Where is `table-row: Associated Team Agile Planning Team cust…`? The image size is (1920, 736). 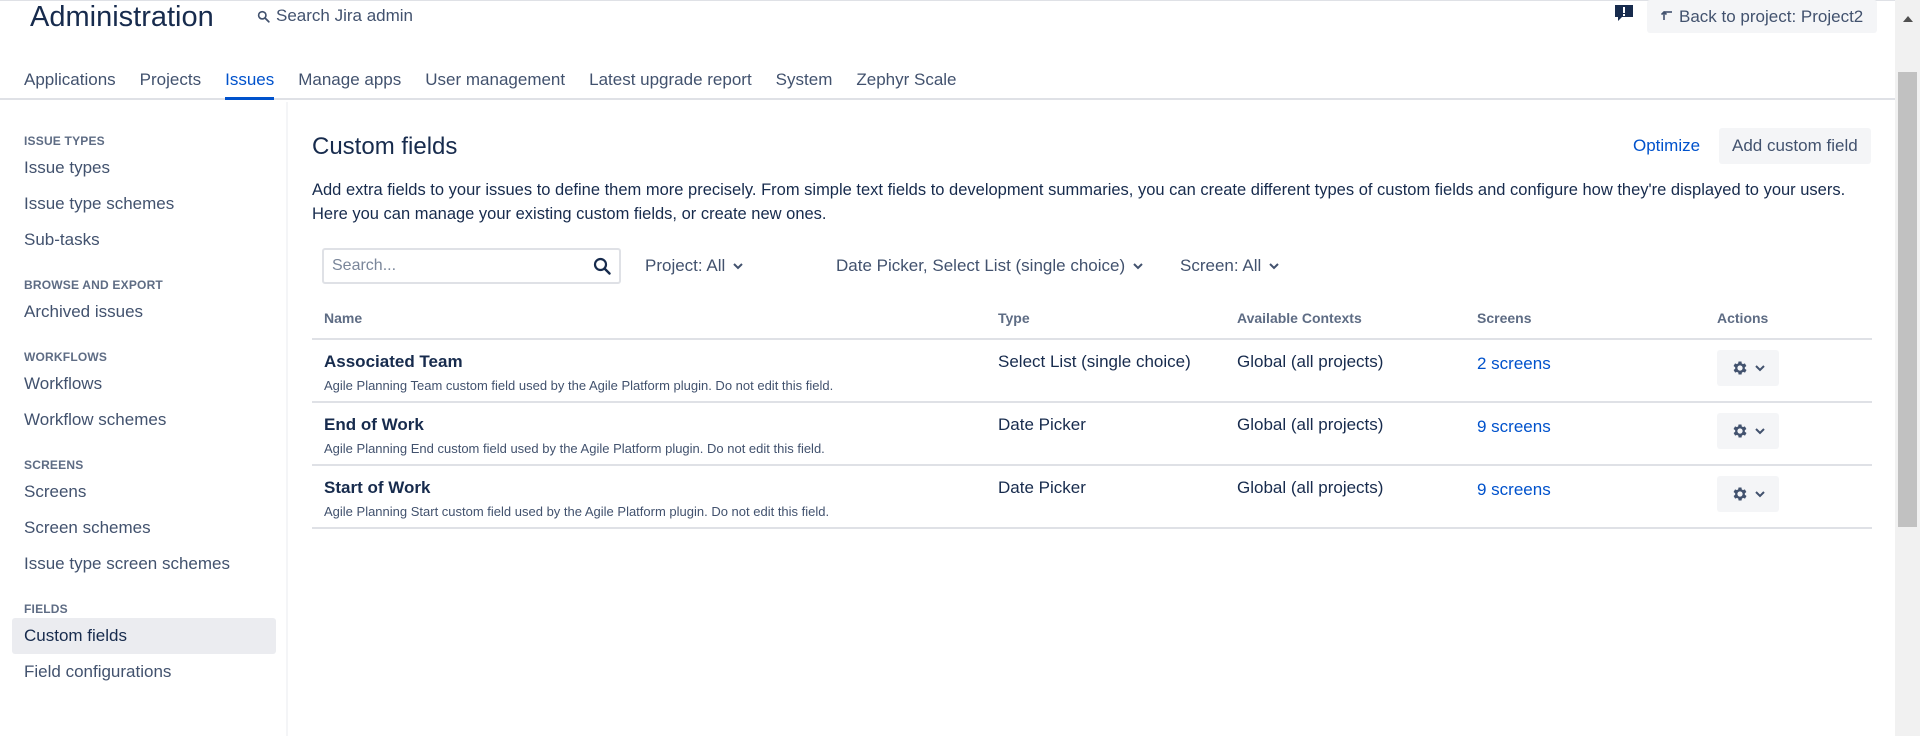 table-row: Associated Team Agile Planning Team cust… is located at coordinates (1092, 371).